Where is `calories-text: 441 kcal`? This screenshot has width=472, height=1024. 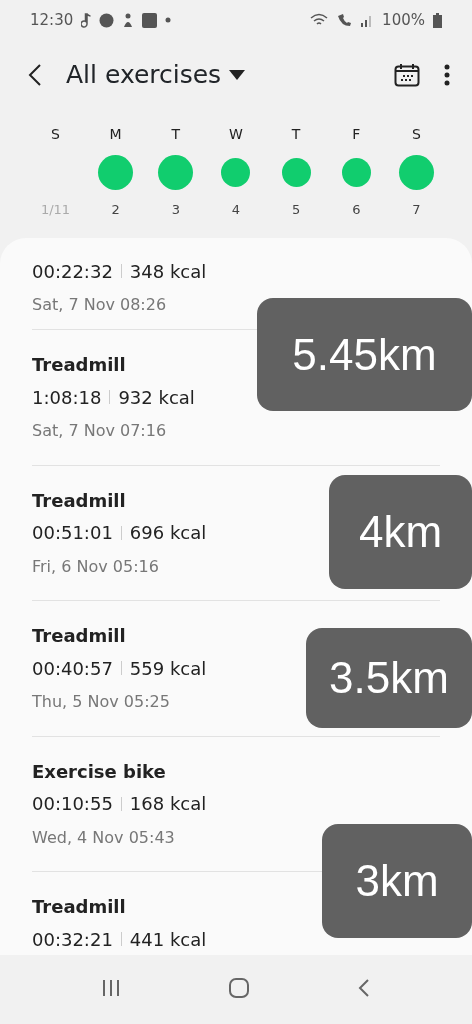
calories-text: 441 kcal is located at coordinates (168, 939).